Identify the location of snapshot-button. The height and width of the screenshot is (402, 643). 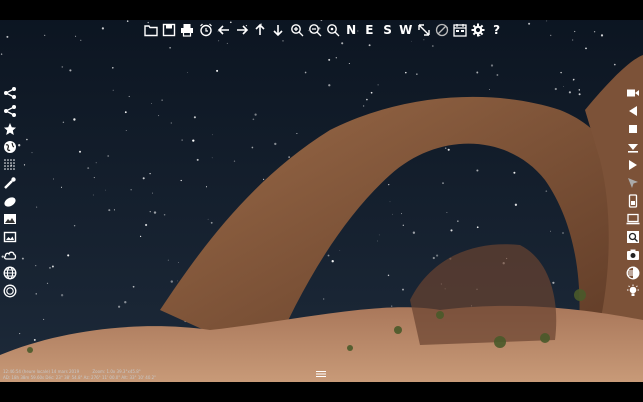
(633, 255).